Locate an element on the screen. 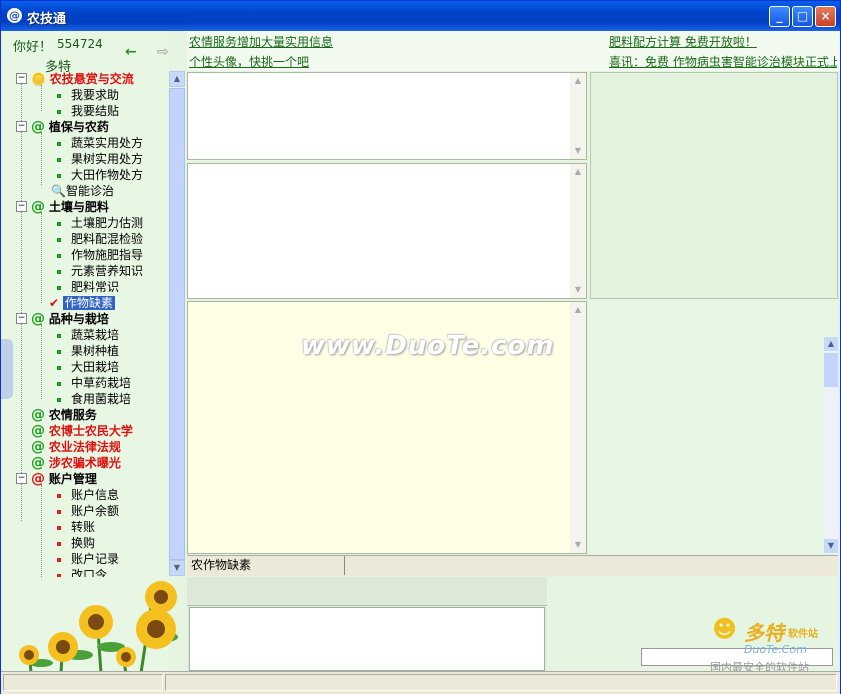 Image resolution: width=841 pixels, height=694 pixels. tree-item: 我要求助 is located at coordinates (88, 95).